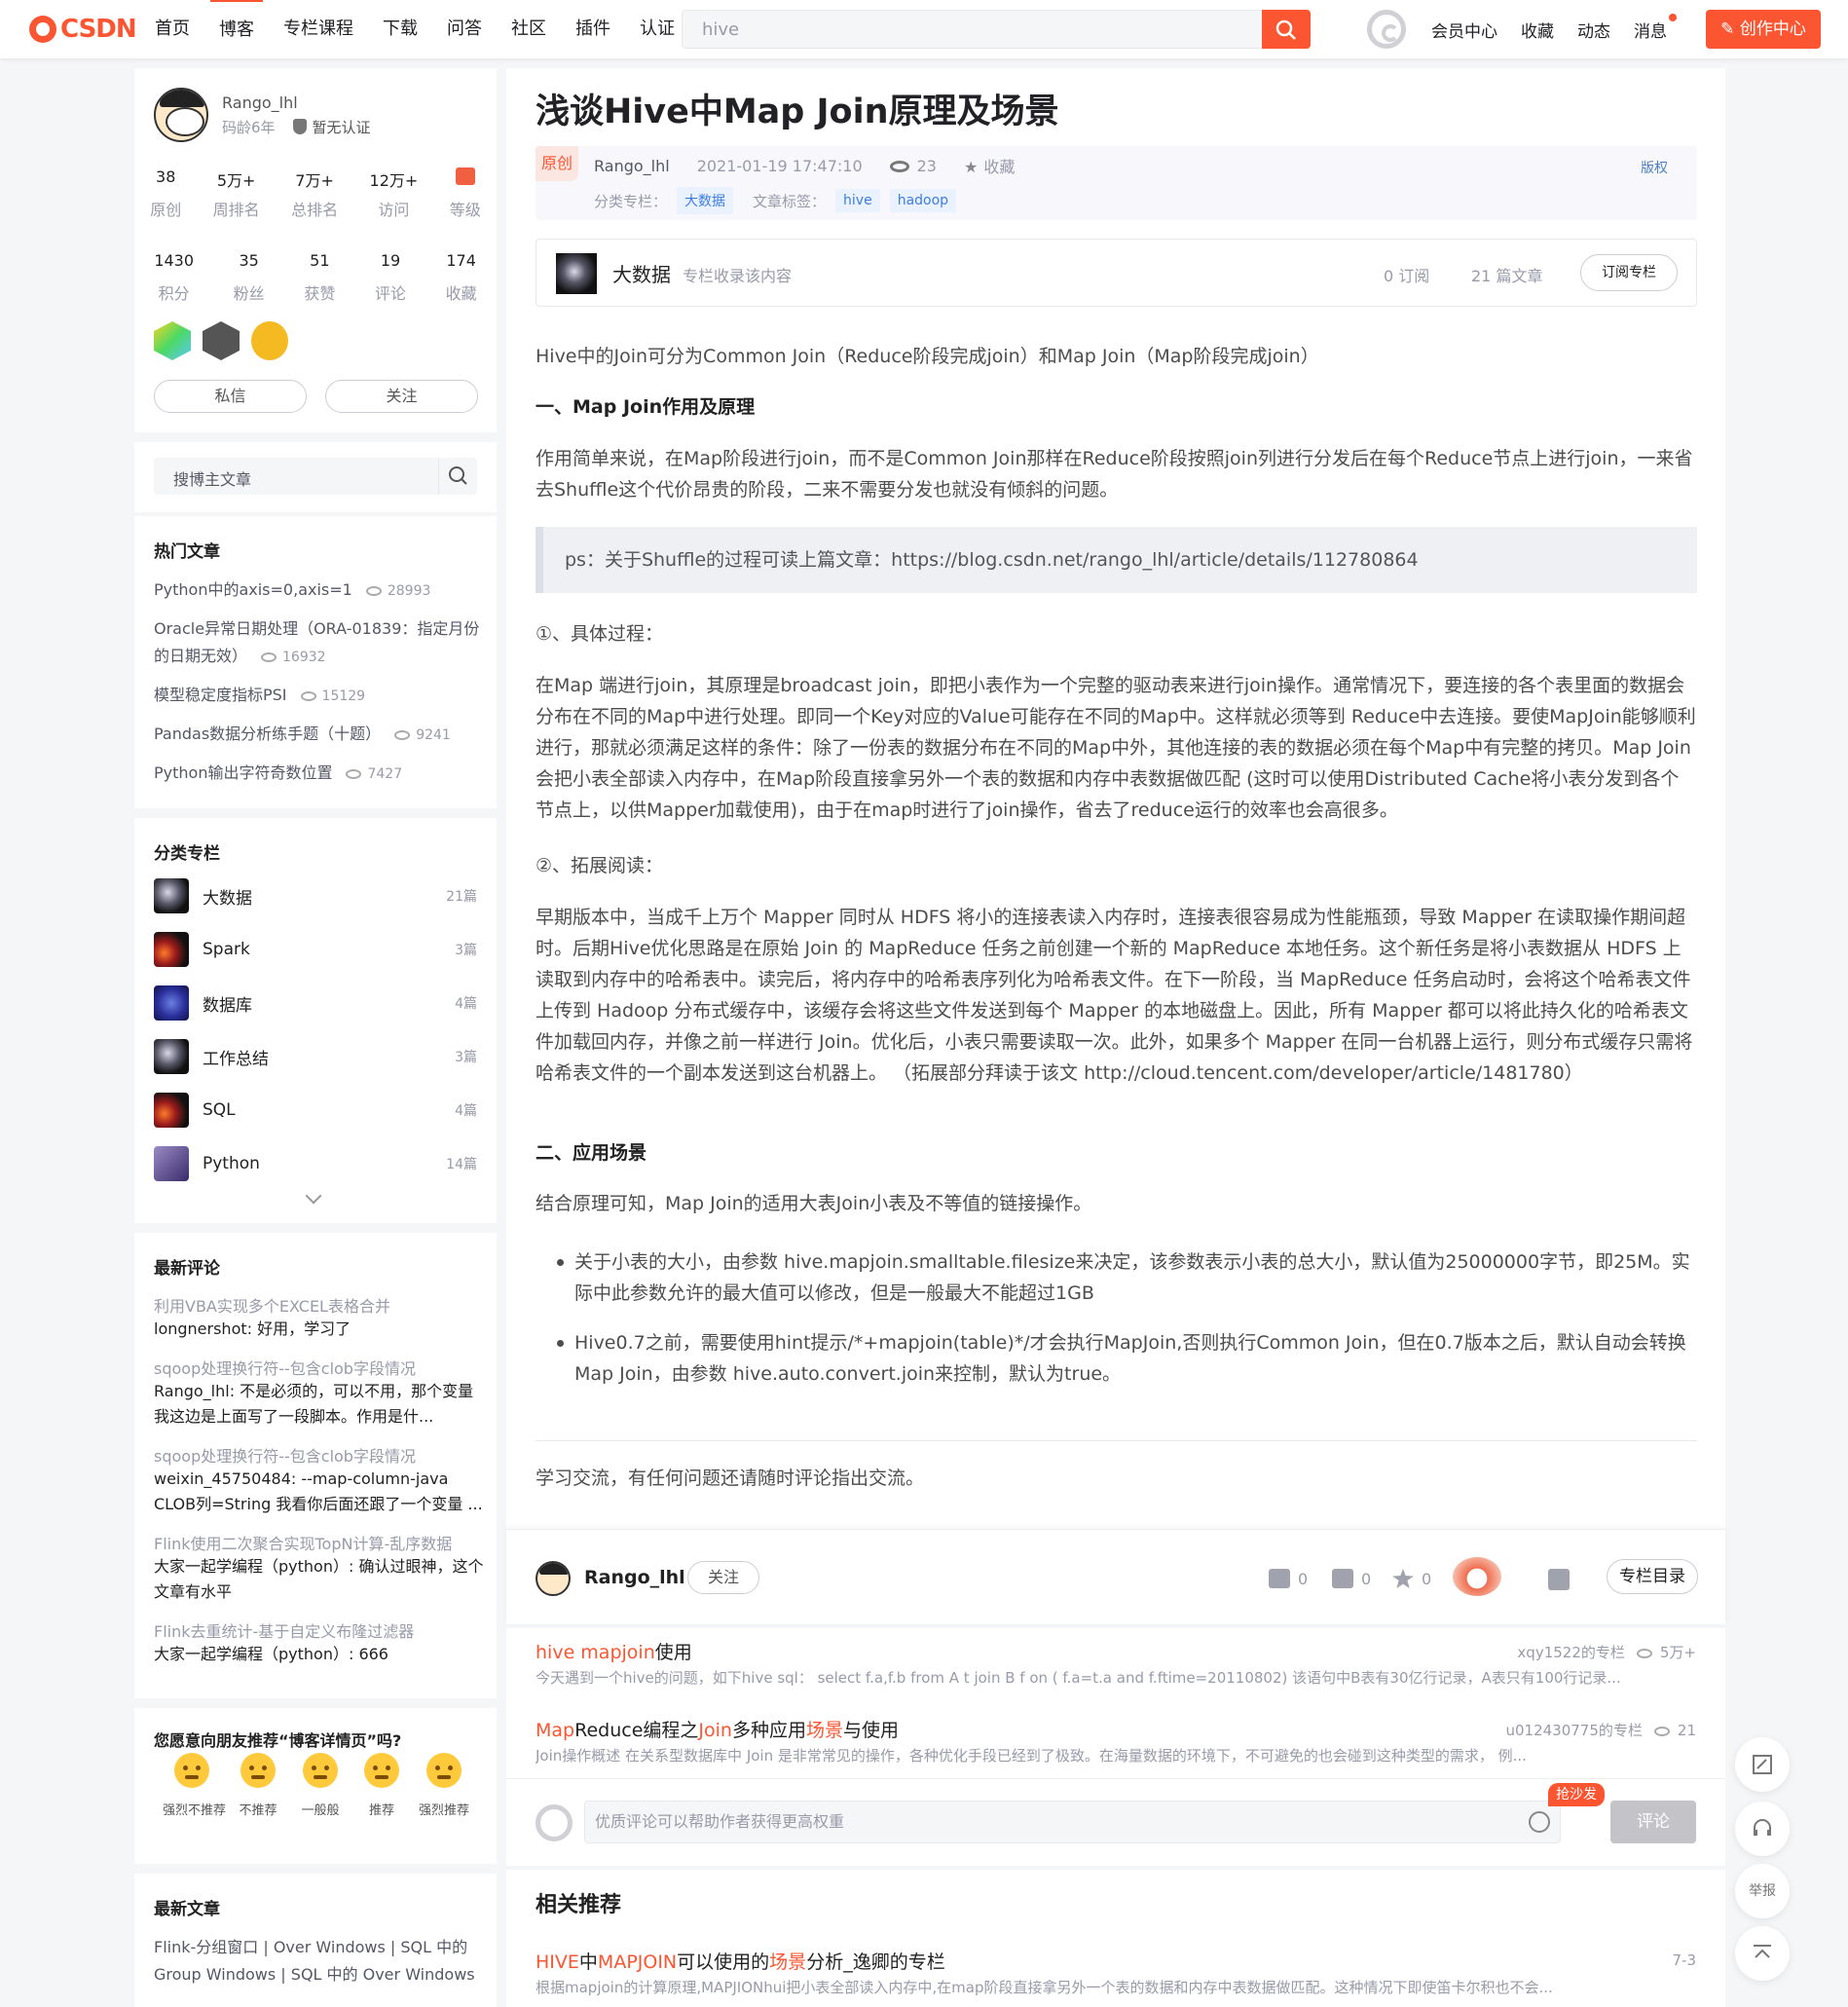  Describe the element at coordinates (401, 397) in the screenshot. I see `follow-button: 关注` at that location.